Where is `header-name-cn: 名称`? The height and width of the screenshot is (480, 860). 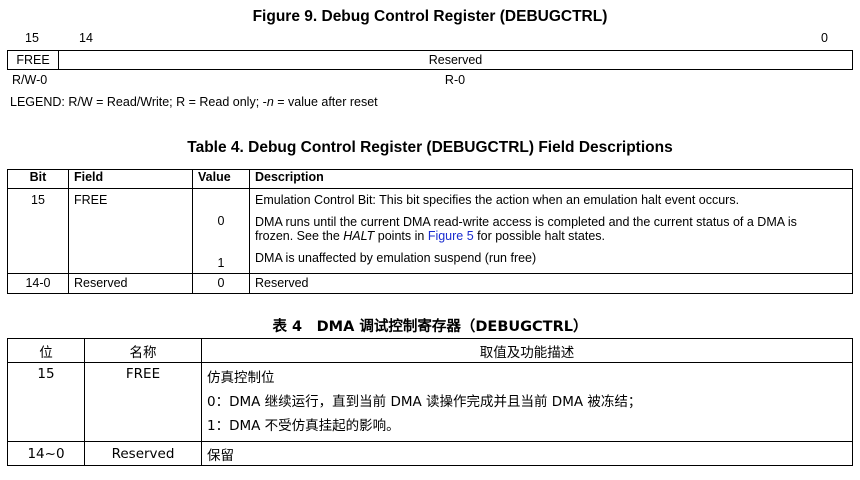 header-name-cn: 名称 is located at coordinates (143, 350).